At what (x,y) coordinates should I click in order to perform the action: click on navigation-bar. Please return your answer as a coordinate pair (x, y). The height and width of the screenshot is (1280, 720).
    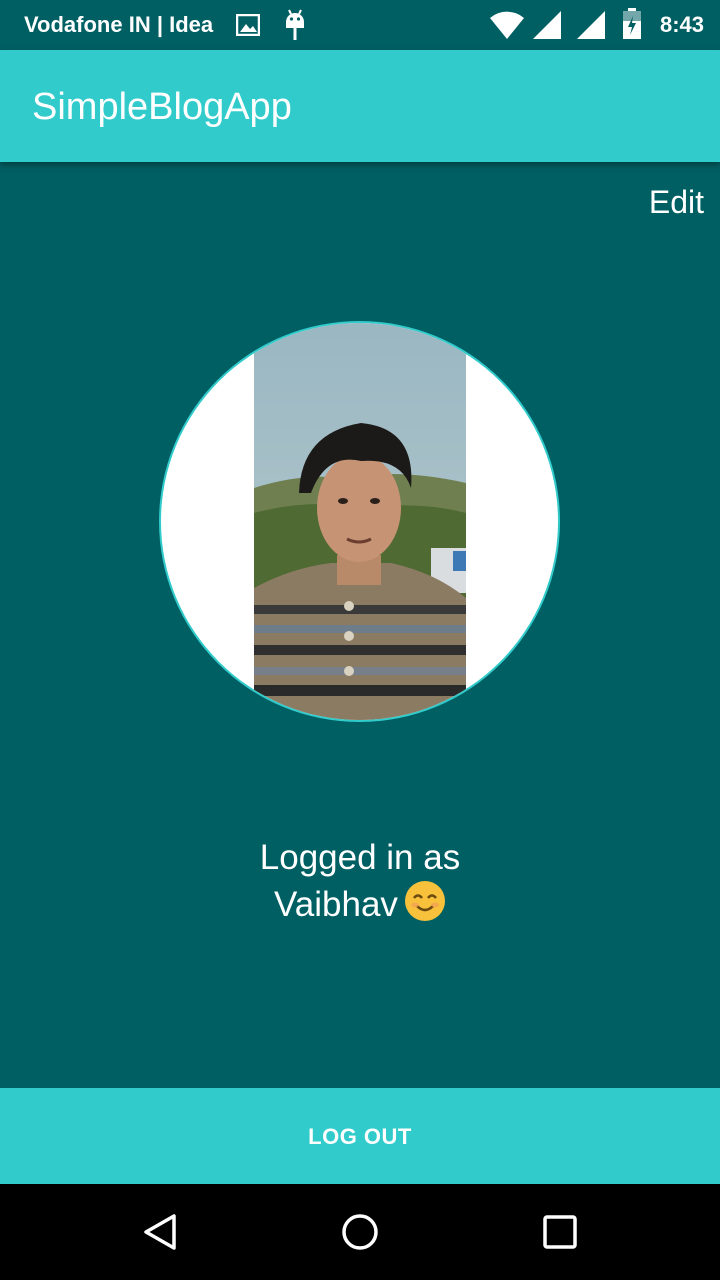
    Looking at the image, I should click on (360, 1232).